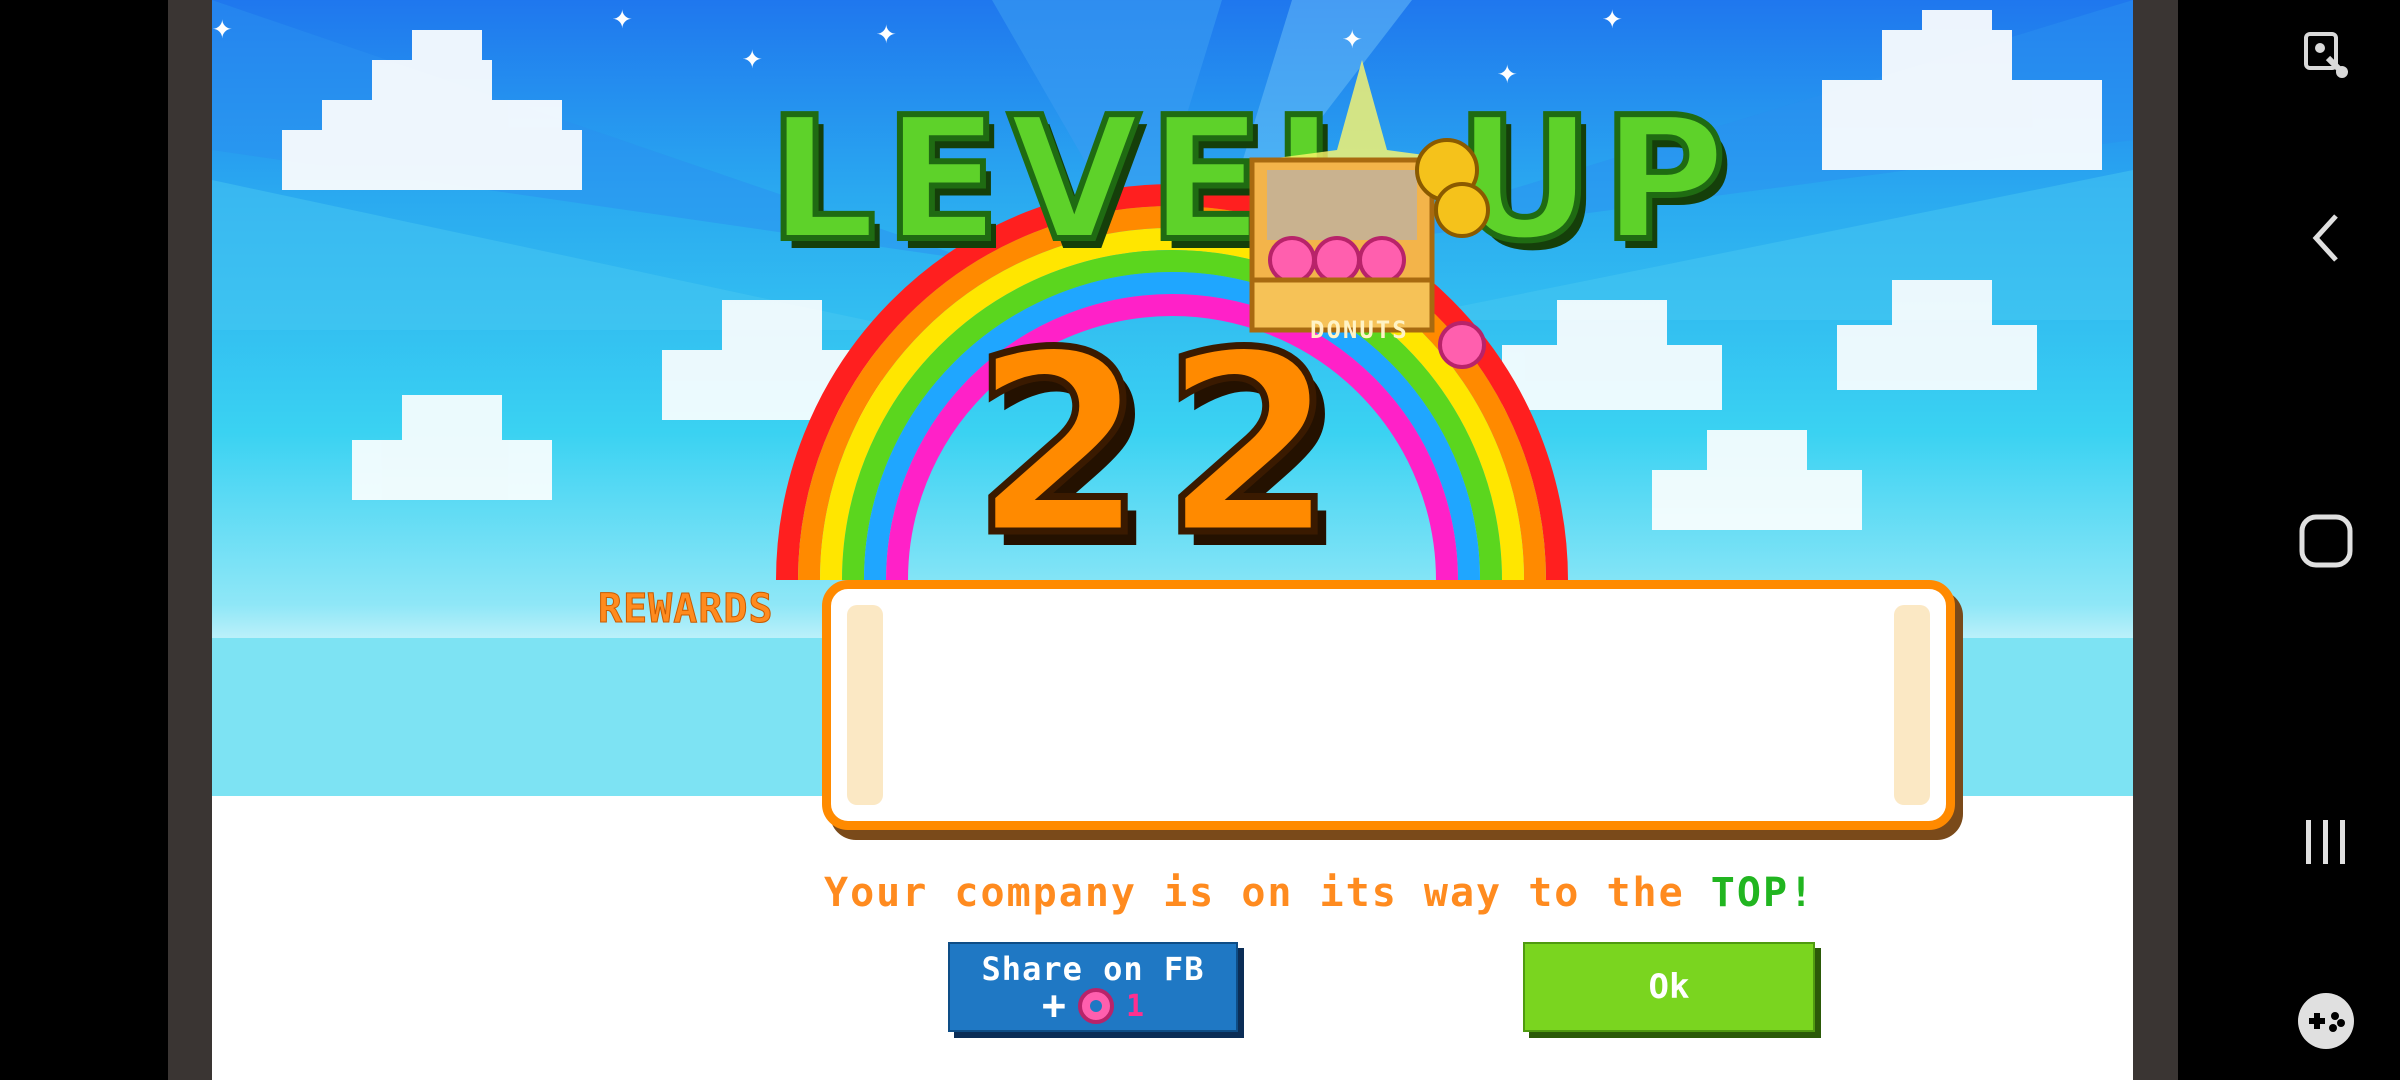 The width and height of the screenshot is (2400, 1080). I want to click on level-up-message: Your company is on its way to the TOP!, so click(1319, 893).